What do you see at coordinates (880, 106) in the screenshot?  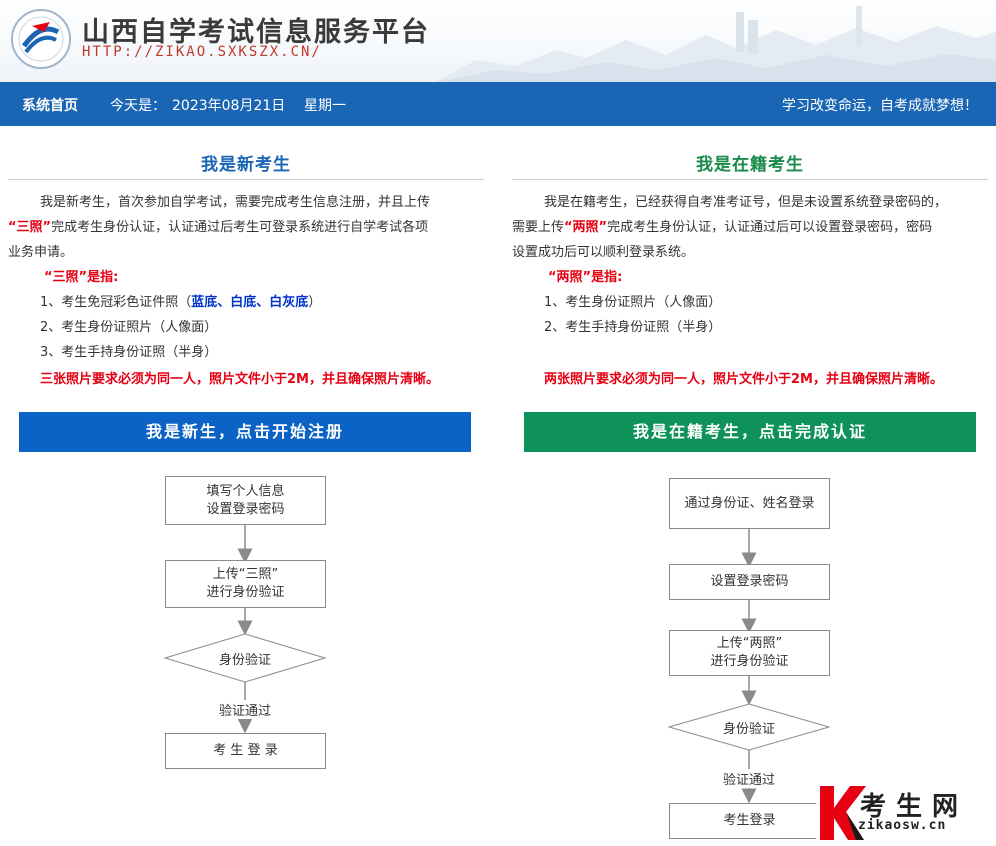 I see `slogan: 学习改变命运，自考成就梦想！` at bounding box center [880, 106].